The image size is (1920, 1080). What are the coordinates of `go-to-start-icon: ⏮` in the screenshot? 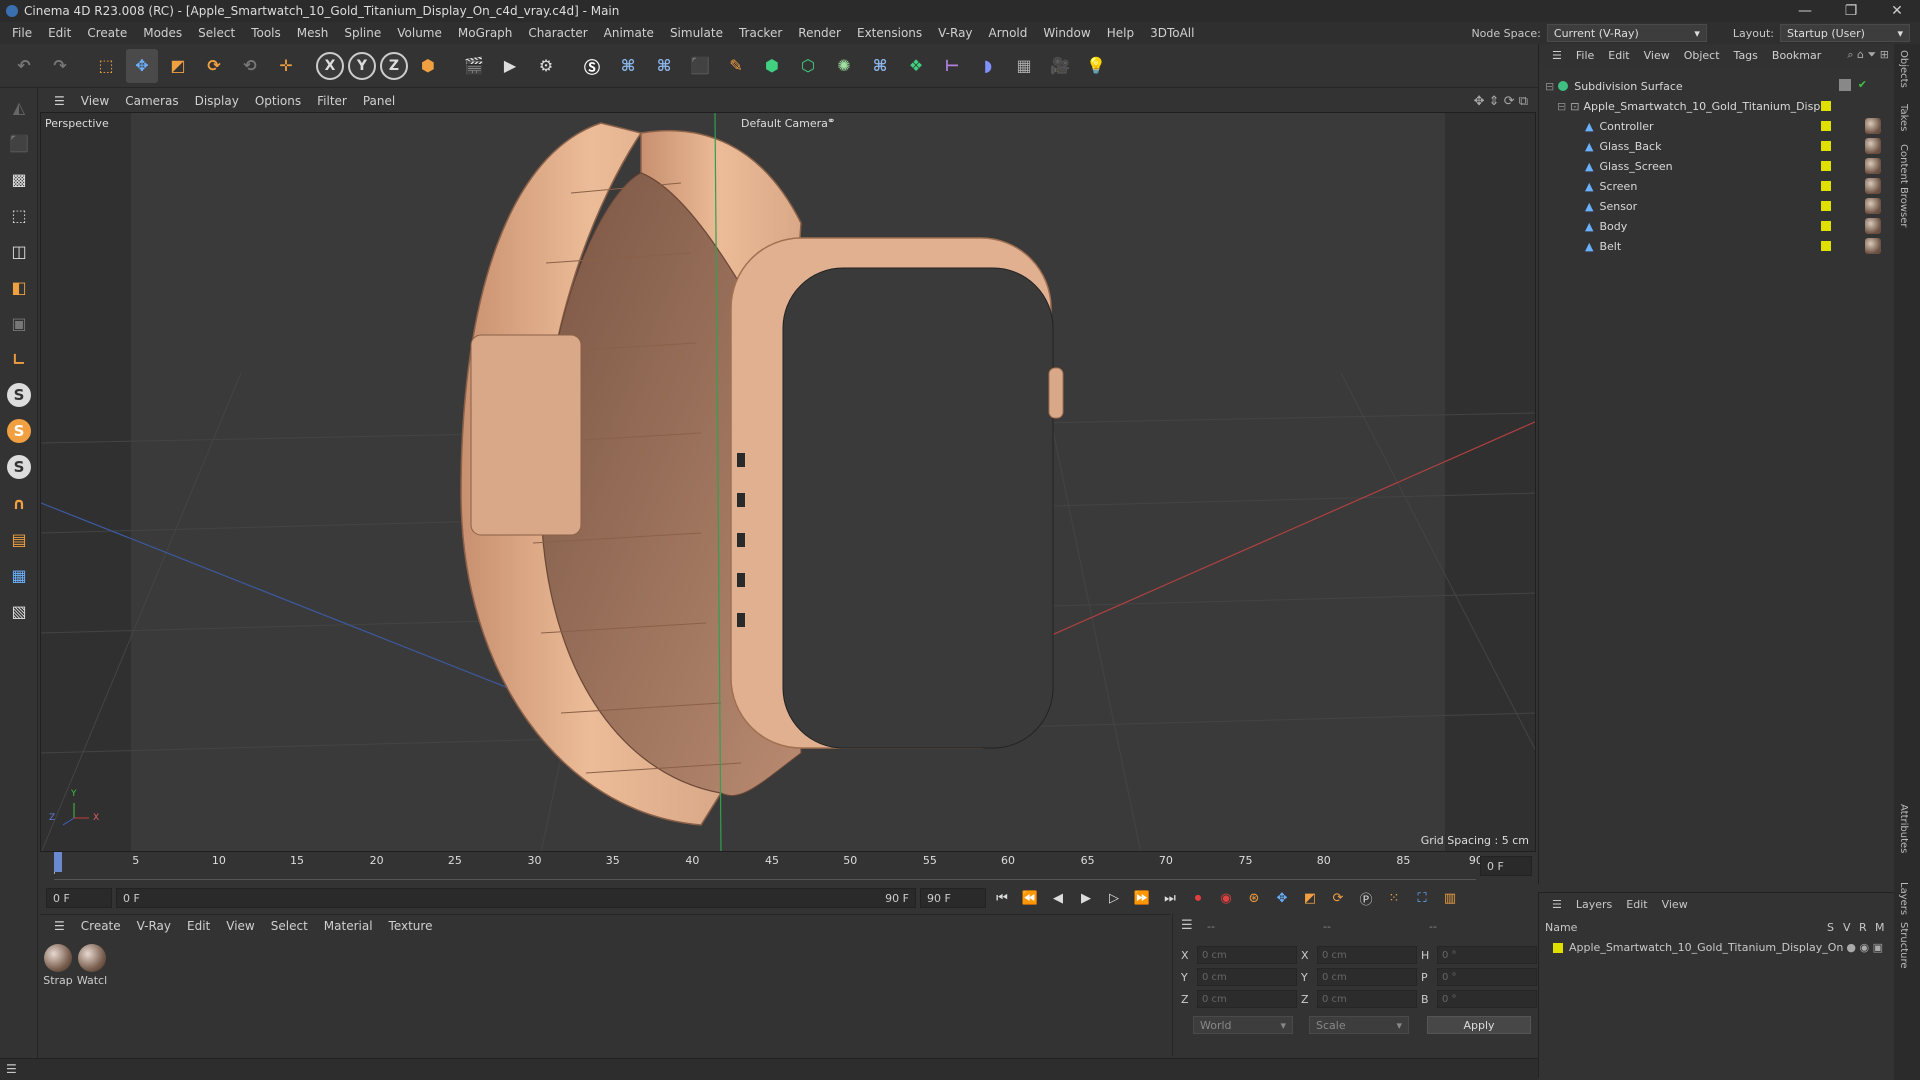 It's located at (1002, 898).